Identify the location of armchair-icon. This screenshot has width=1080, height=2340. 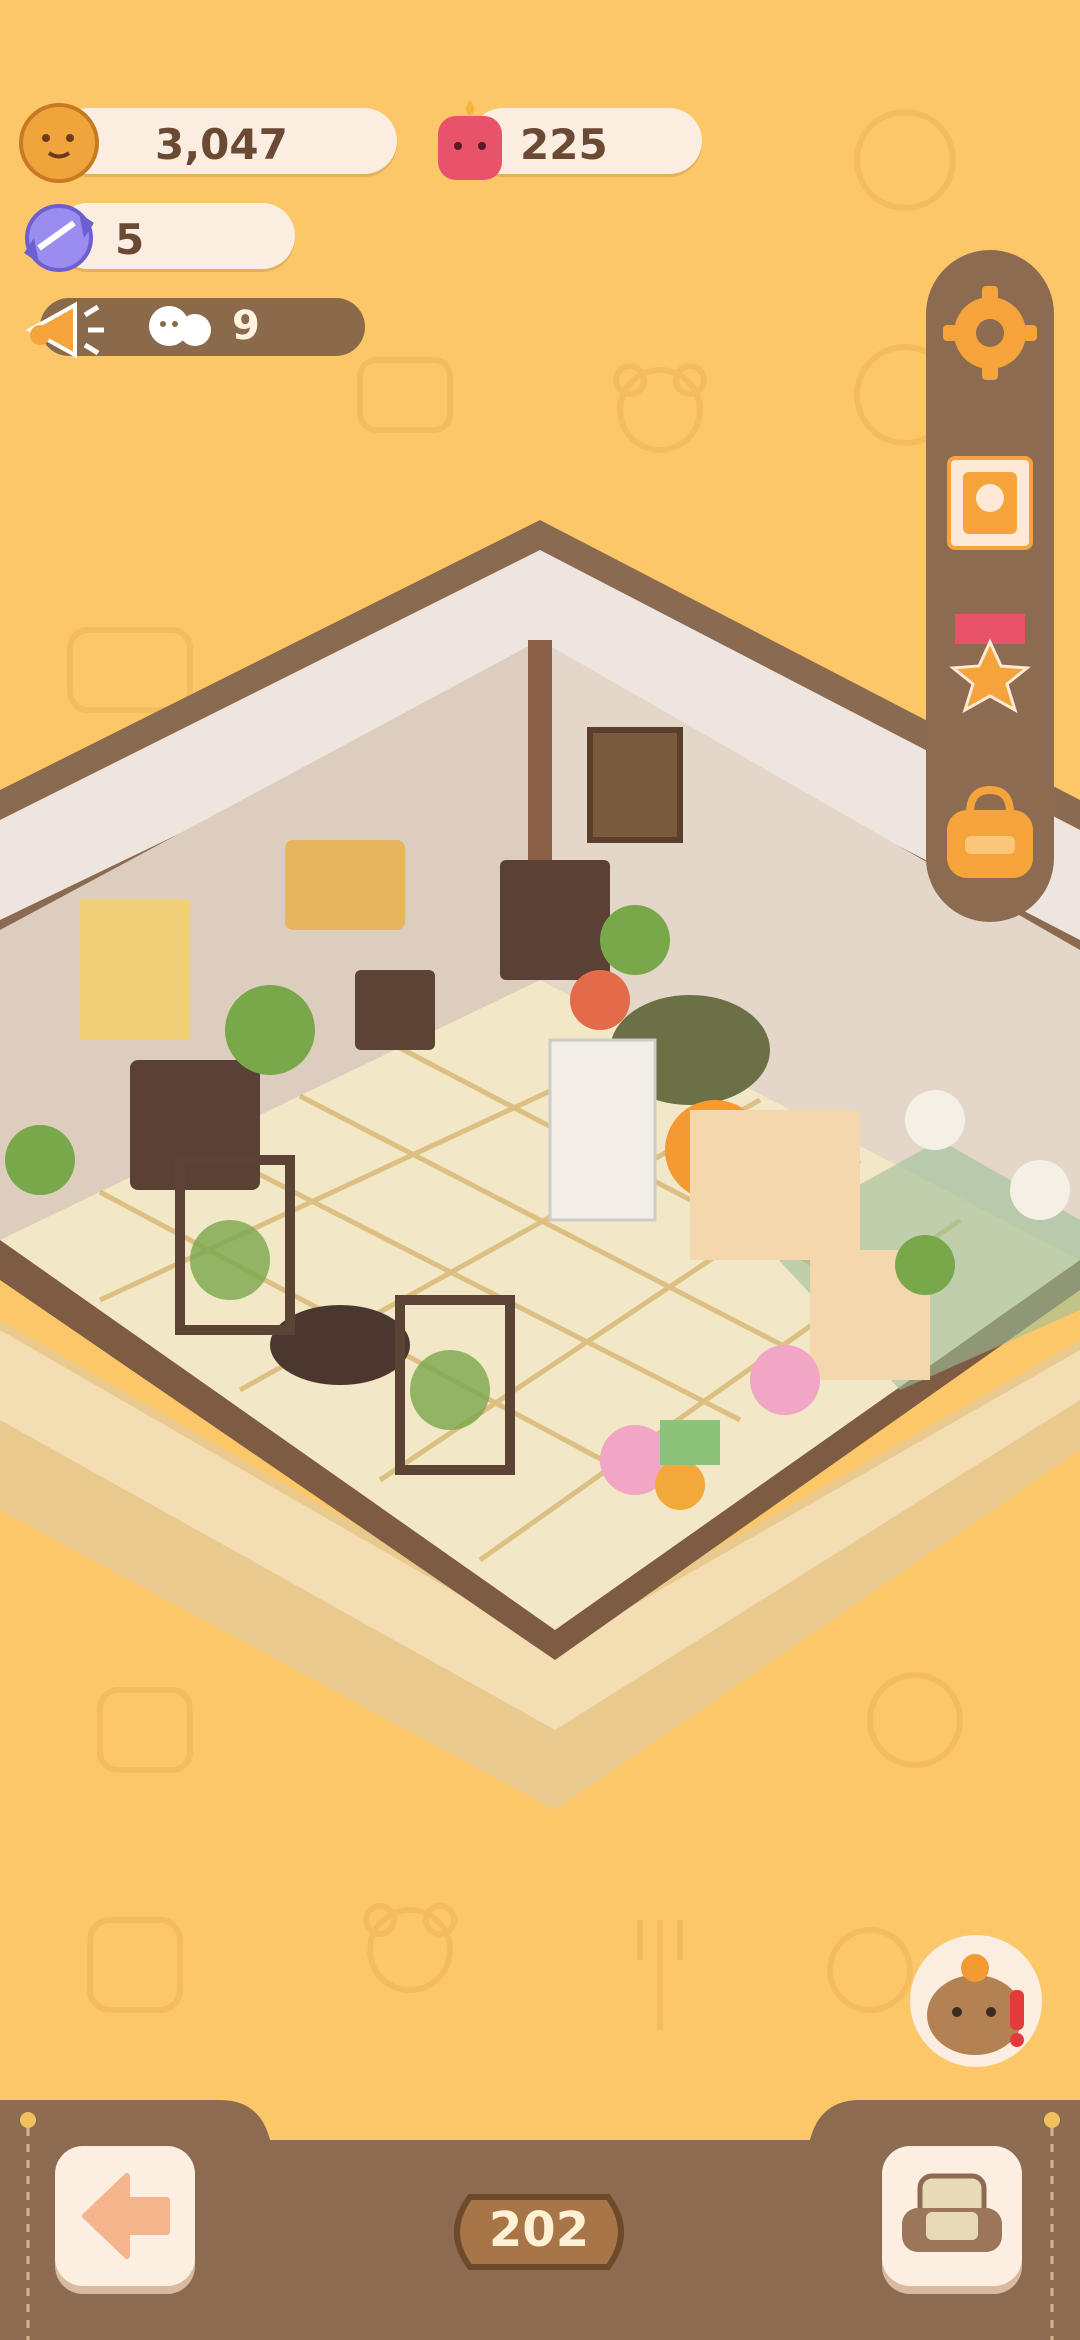
(952, 2212).